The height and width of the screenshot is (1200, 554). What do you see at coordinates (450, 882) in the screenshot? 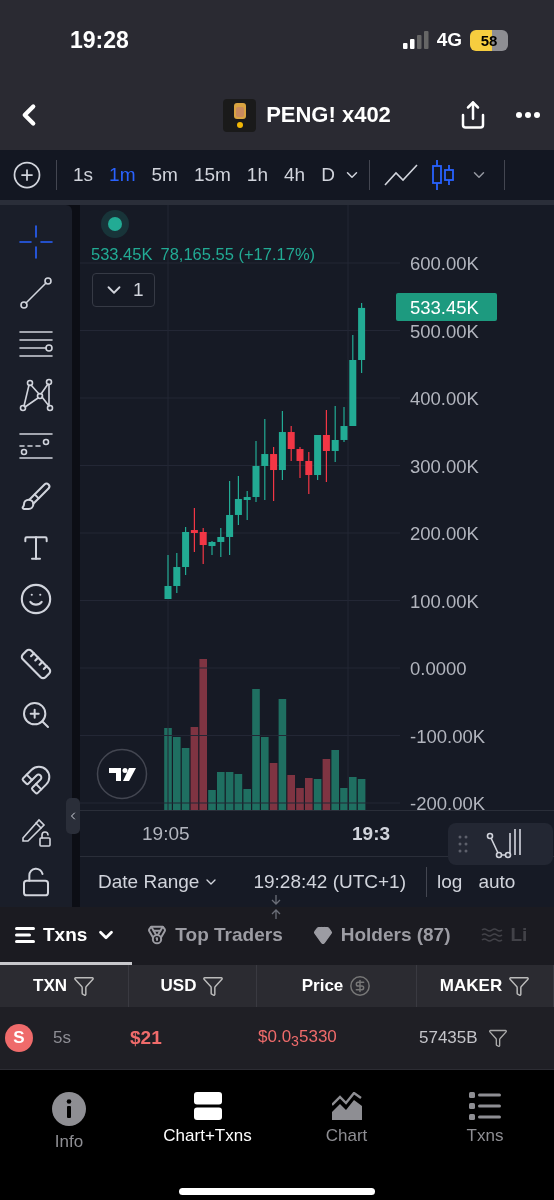
I see `log-scale-button: log` at bounding box center [450, 882].